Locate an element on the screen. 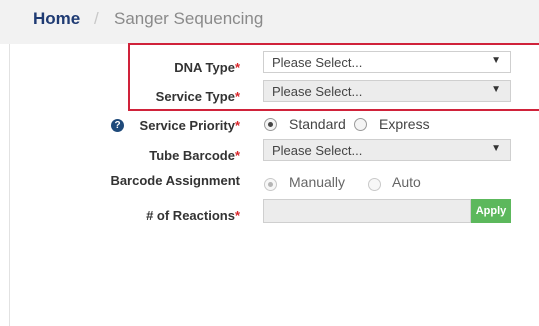 This screenshot has width=539, height=326. breadcrumb-home-link: Home is located at coordinates (56, 19).